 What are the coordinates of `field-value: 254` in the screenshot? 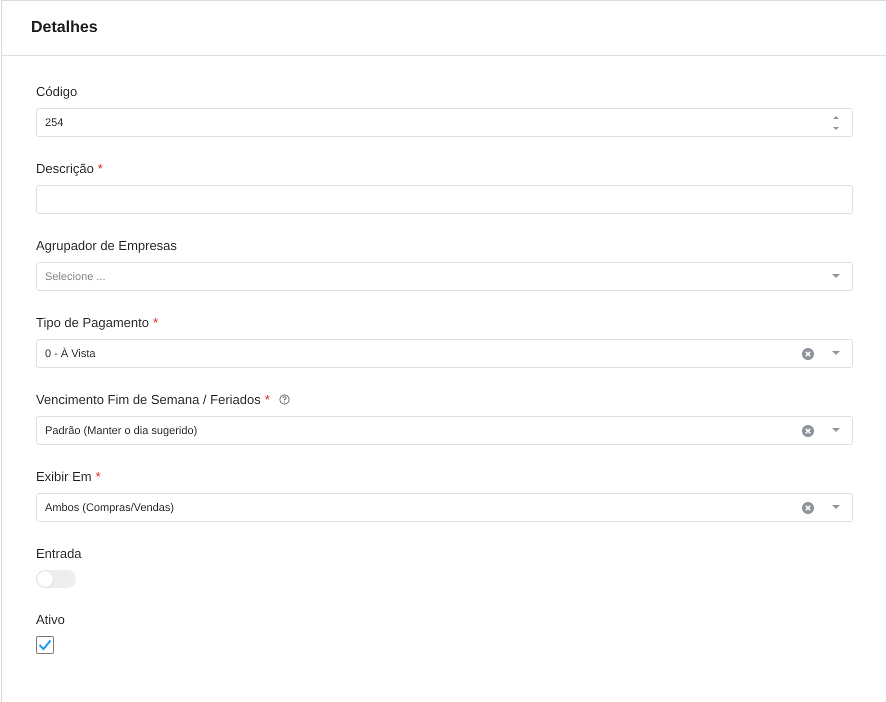 It's located at (54, 122).